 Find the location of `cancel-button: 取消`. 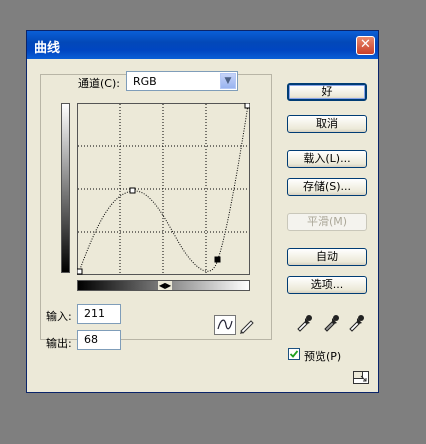

cancel-button: 取消 is located at coordinates (327, 124).